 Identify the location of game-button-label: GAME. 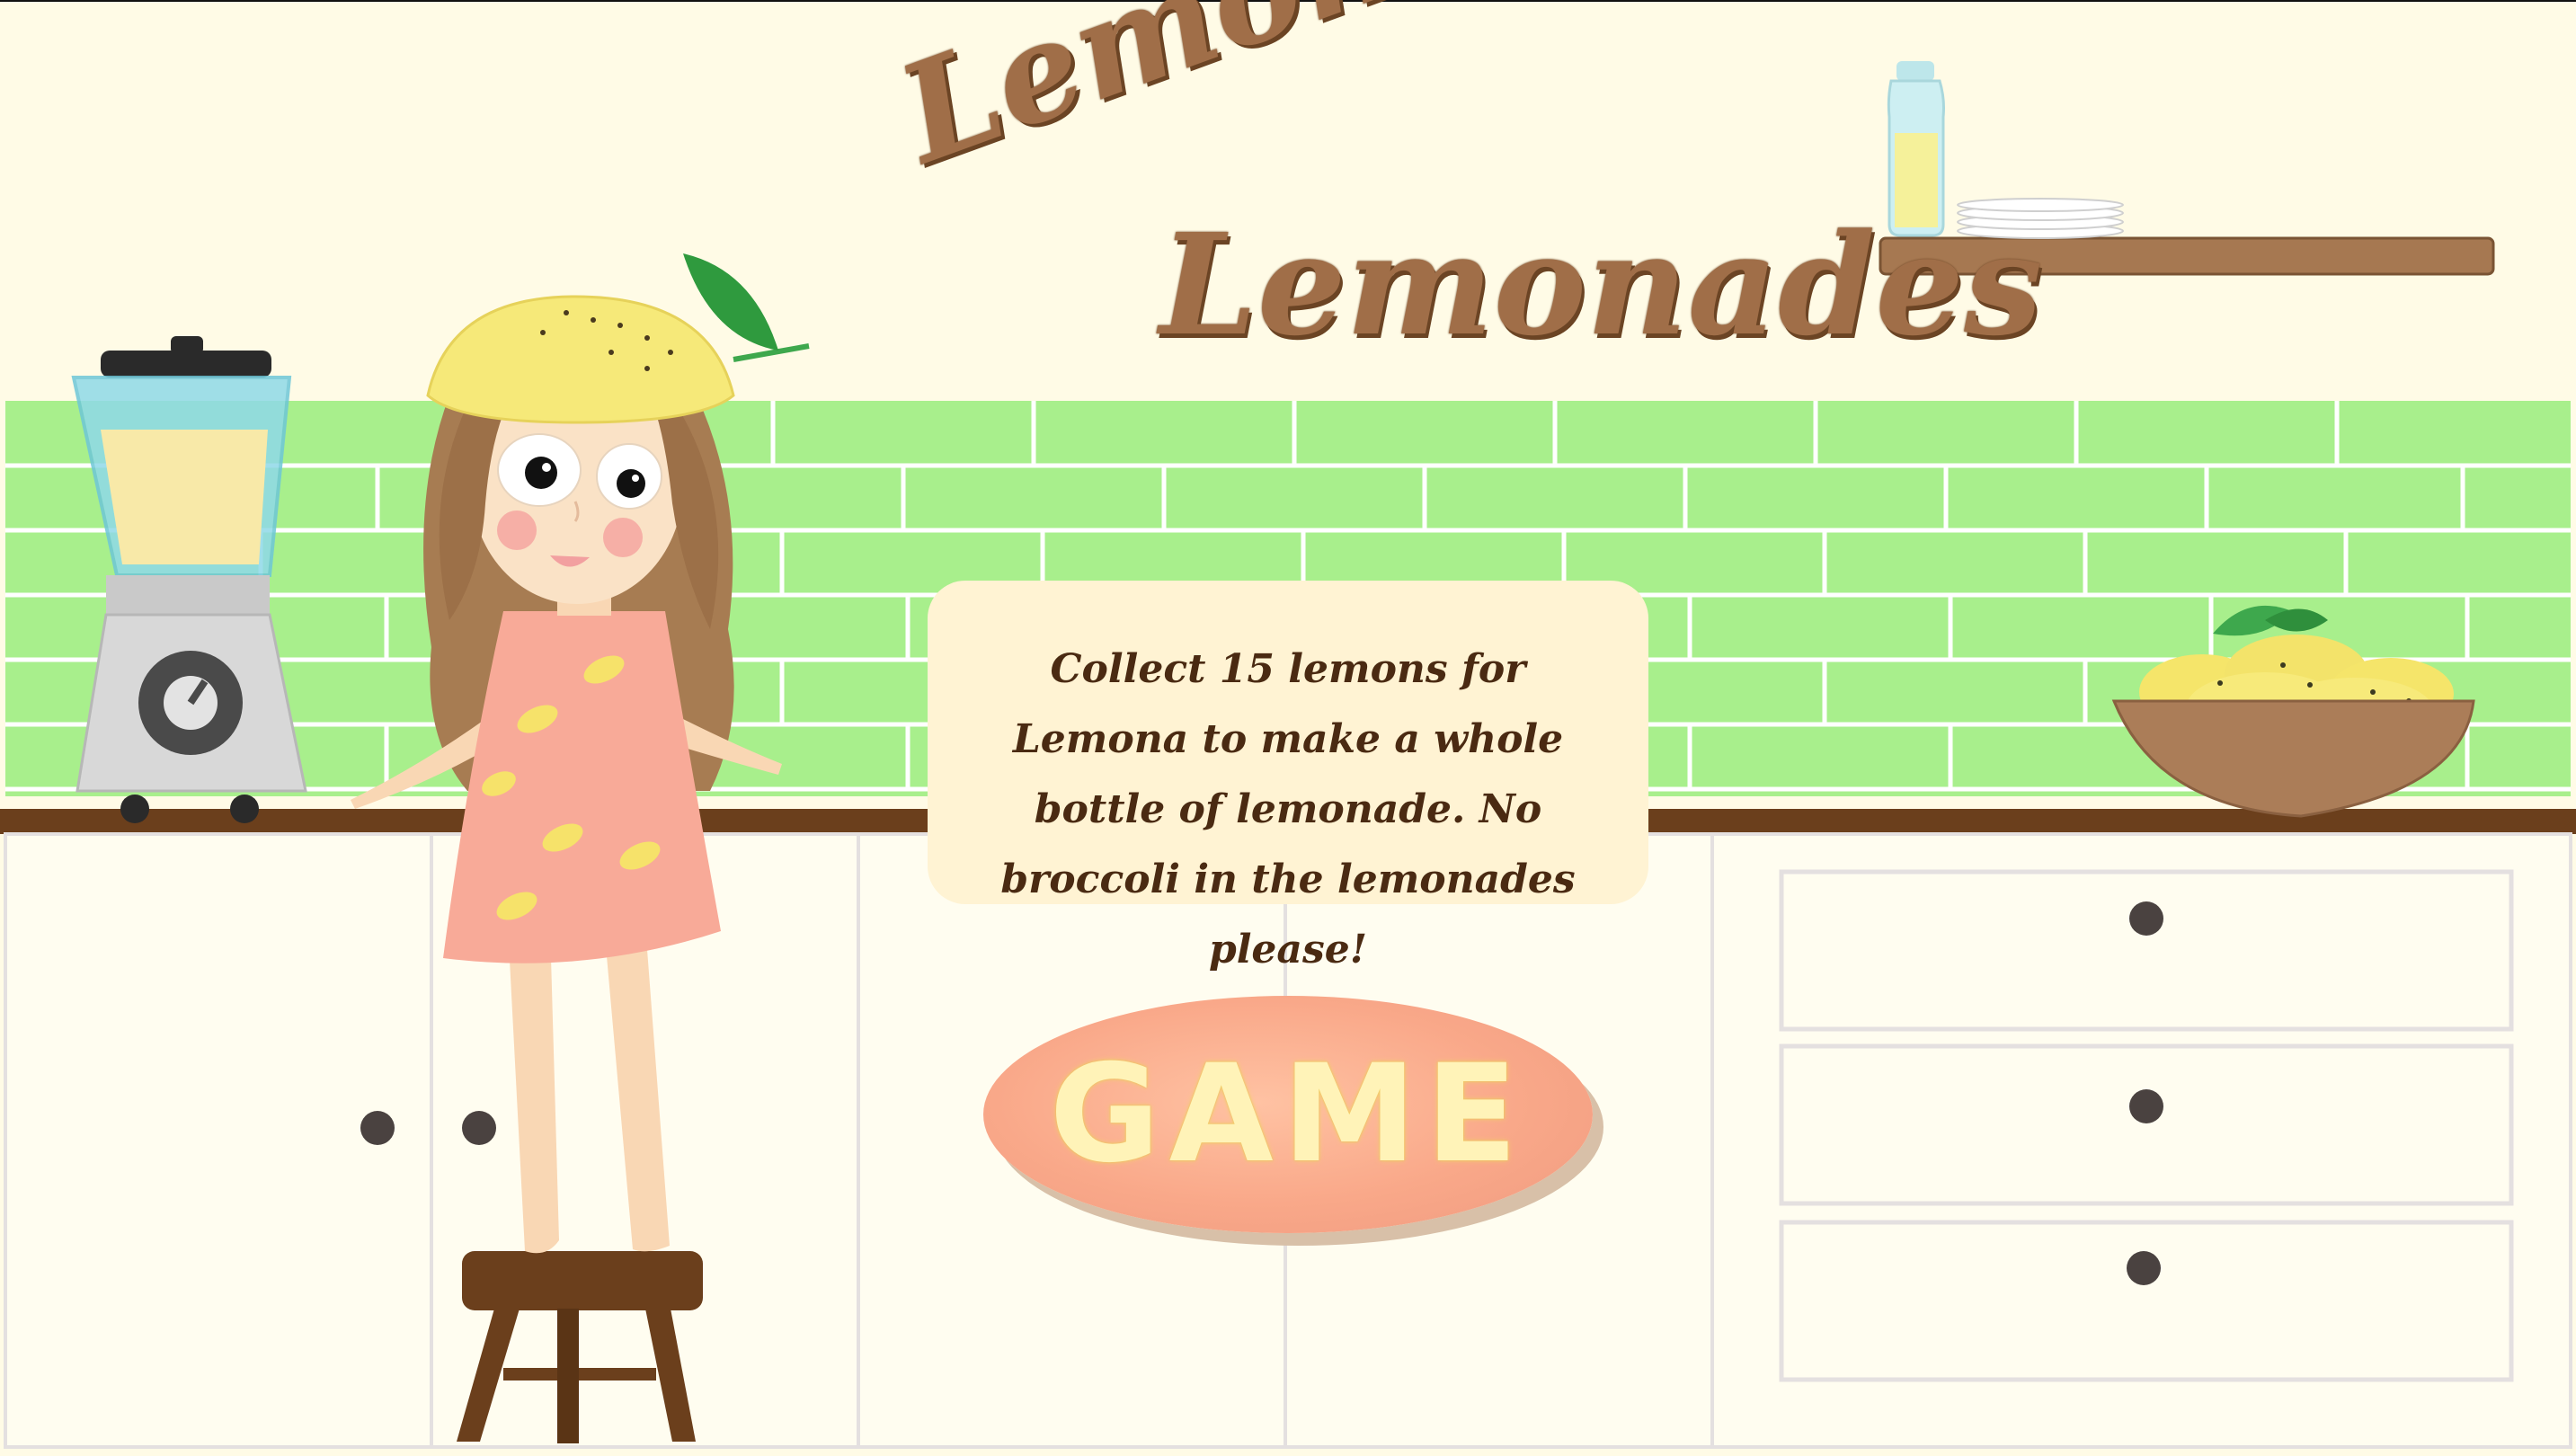
(1288, 1114).